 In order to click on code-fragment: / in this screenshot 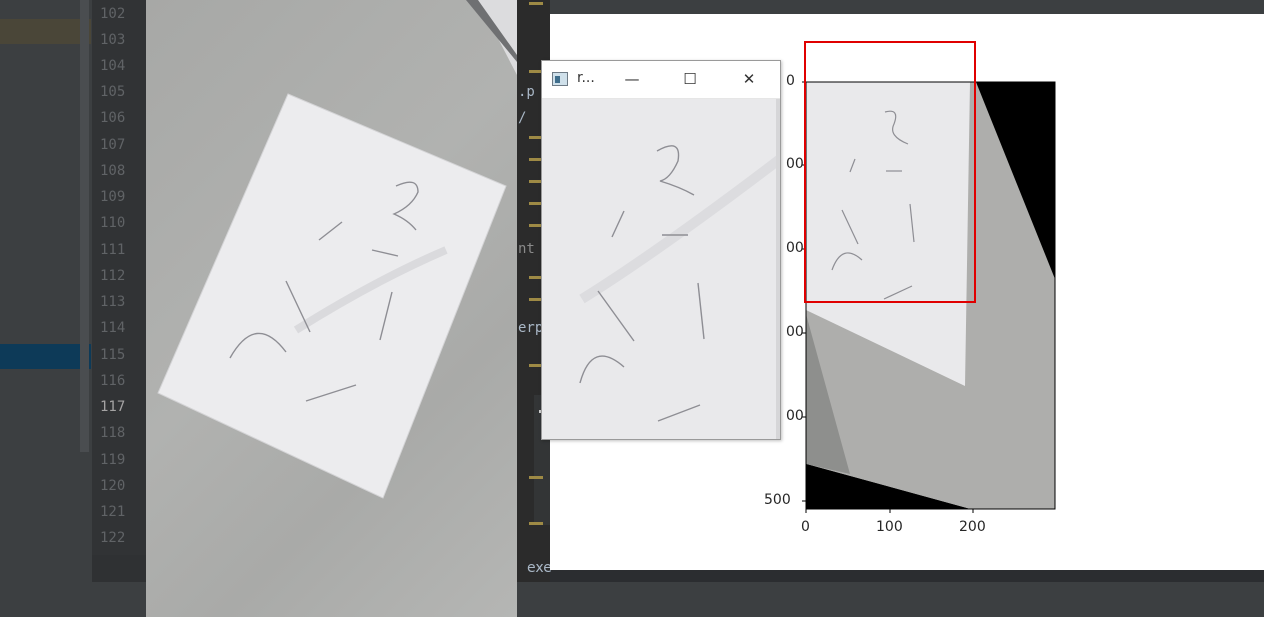, I will do `click(522, 118)`.